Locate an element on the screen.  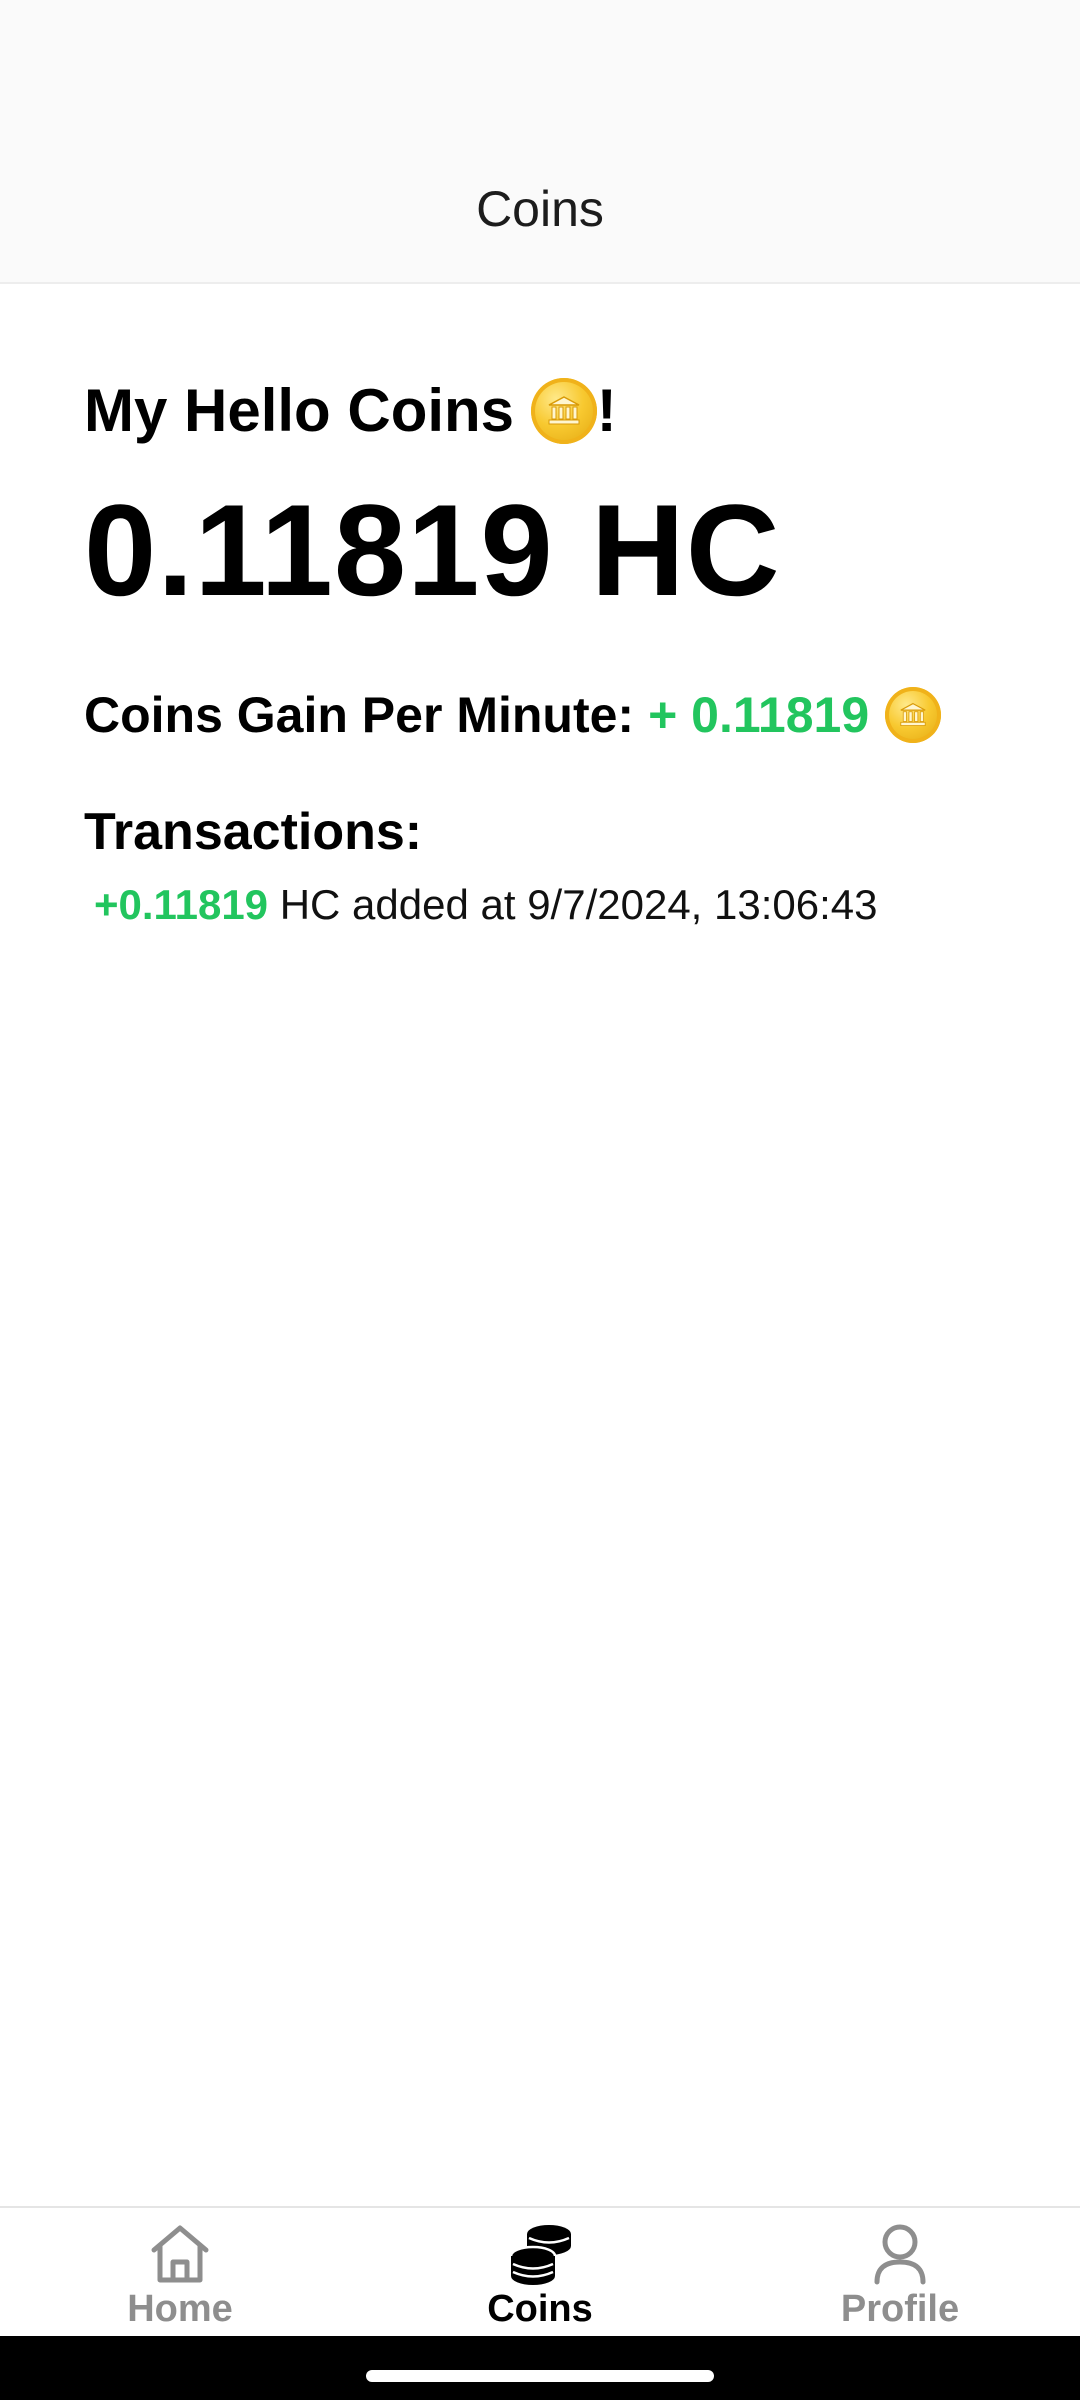
gain-per-minute-label: Coins Gain Per Minute: is located at coordinates (359, 715).